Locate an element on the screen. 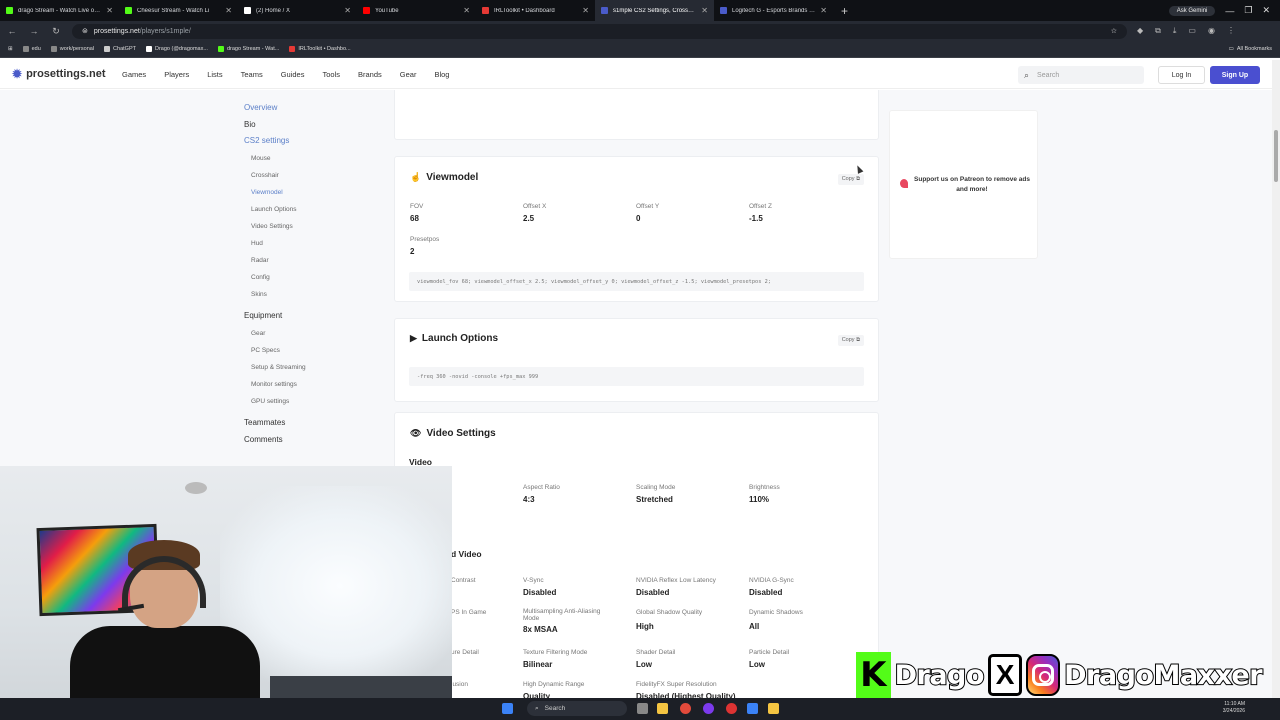 The width and height of the screenshot is (1280, 720). sidebar-item-setup-streaming: Setup & Streaming is located at coordinates (314, 367).